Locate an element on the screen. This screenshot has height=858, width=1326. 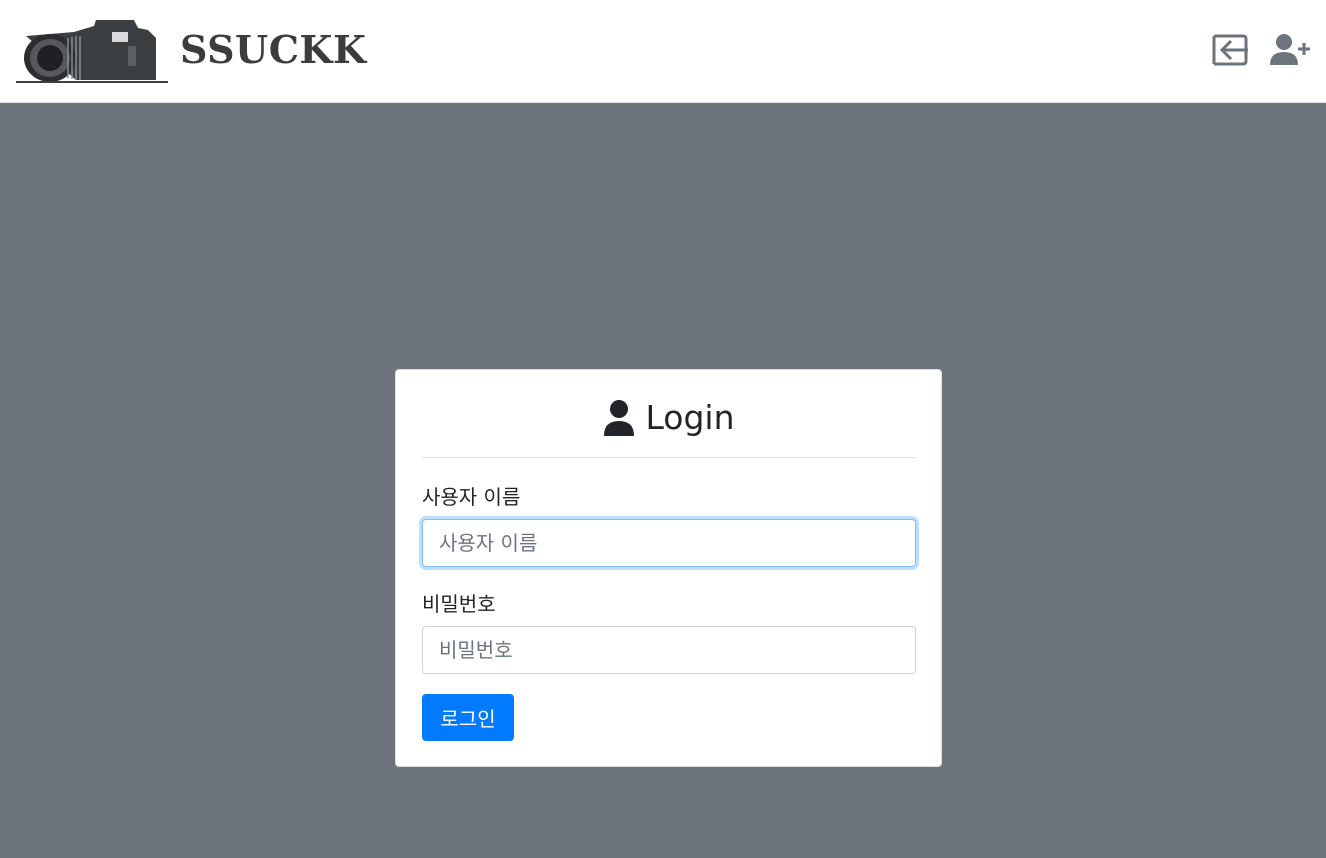
user-icon is located at coordinates (619, 418).